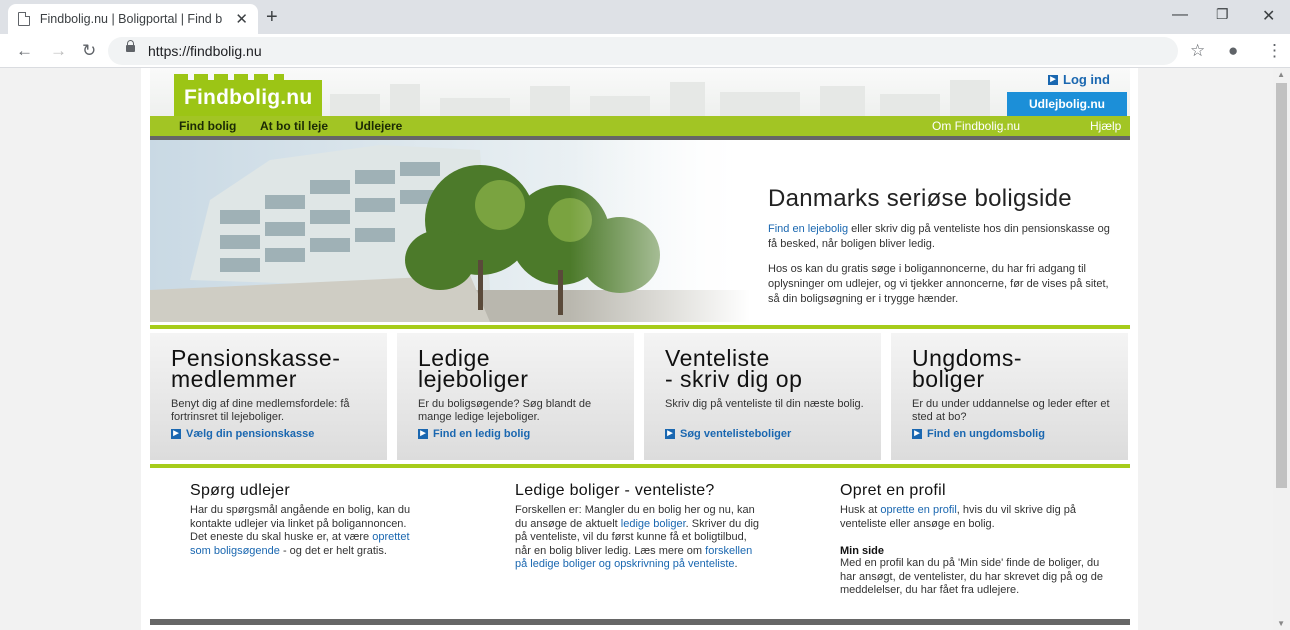 The width and height of the screenshot is (1290, 630). I want to click on nav-at-bo-til-leje: At bo til leje, so click(294, 126).